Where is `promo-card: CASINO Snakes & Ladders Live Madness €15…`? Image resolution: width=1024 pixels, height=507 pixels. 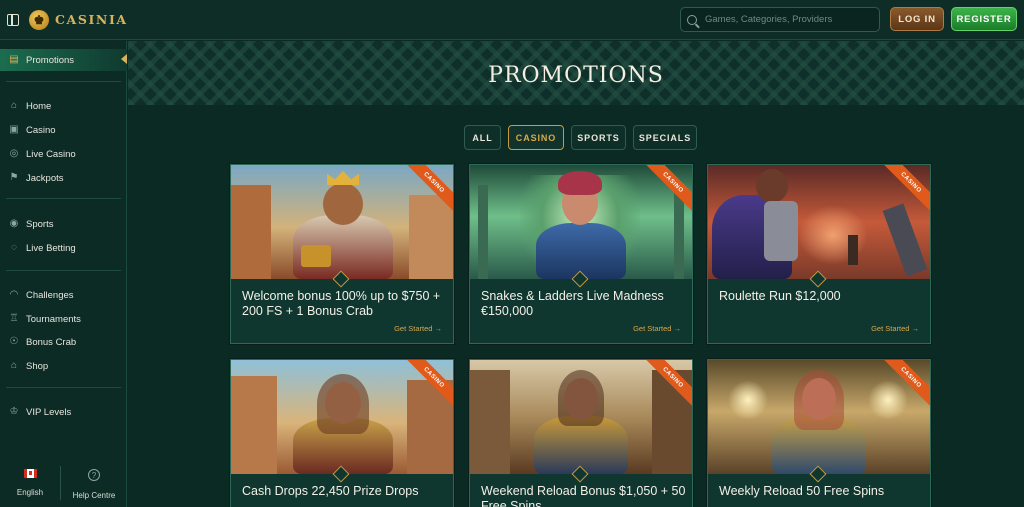 promo-card: CASINO Snakes & Ladders Live Madness €15… is located at coordinates (581, 254).